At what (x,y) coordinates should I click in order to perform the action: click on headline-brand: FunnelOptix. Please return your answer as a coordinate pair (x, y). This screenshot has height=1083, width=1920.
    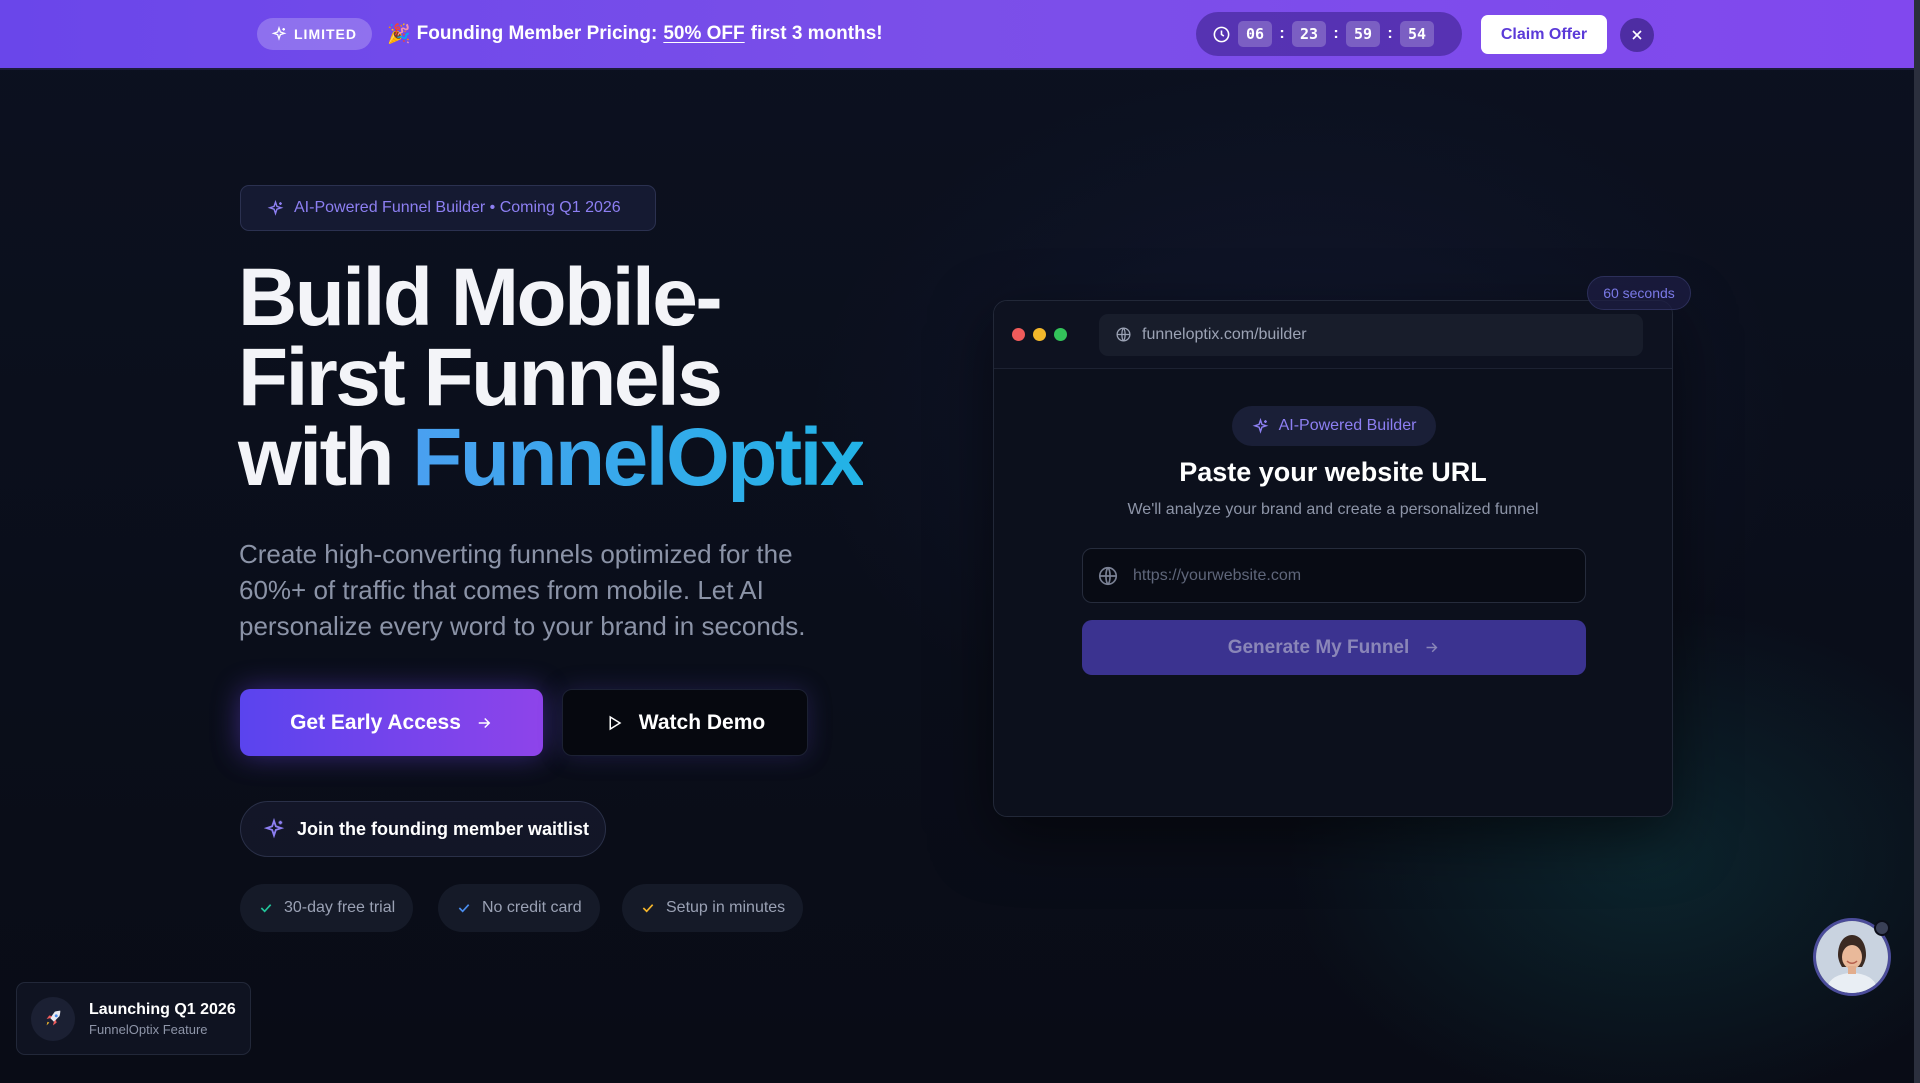
    Looking at the image, I should click on (638, 457).